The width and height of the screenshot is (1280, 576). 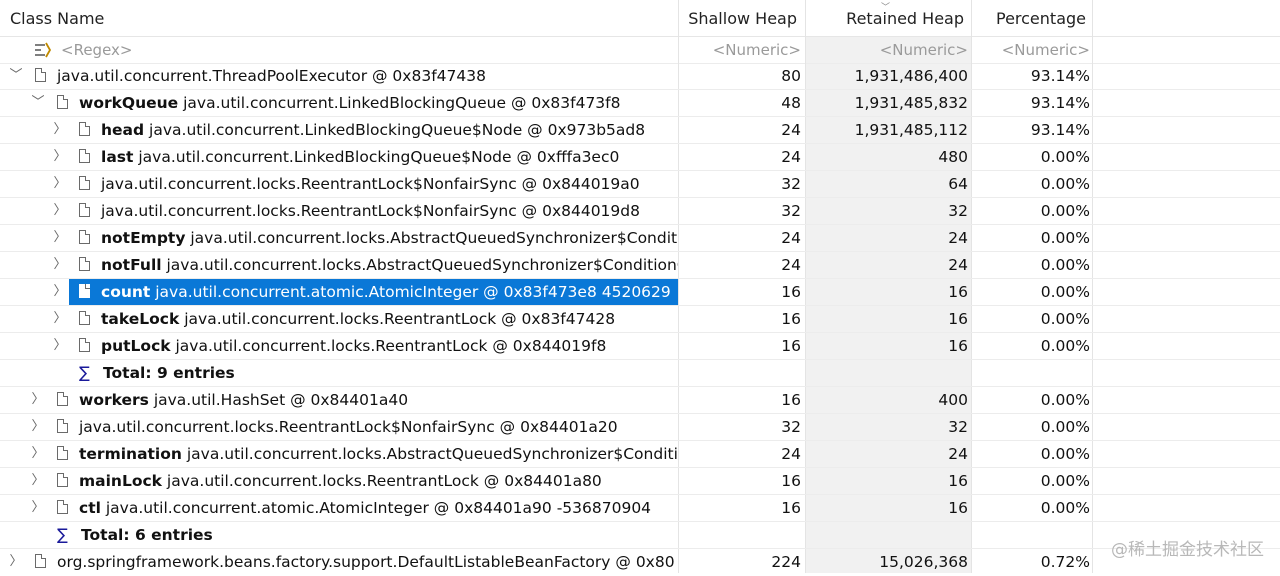 I want to click on retained-heap-value: 1,931,485,112, so click(x=911, y=130).